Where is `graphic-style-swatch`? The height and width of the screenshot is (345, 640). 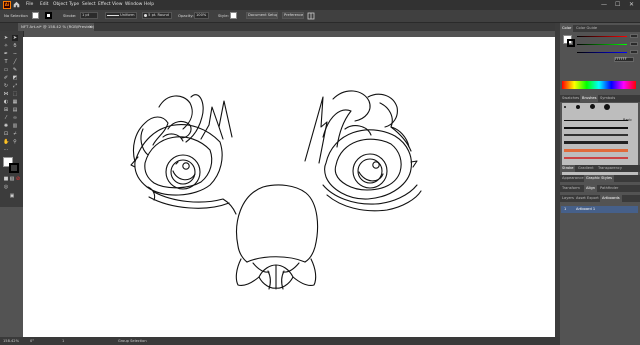 graphic-style-swatch is located at coordinates (233, 15).